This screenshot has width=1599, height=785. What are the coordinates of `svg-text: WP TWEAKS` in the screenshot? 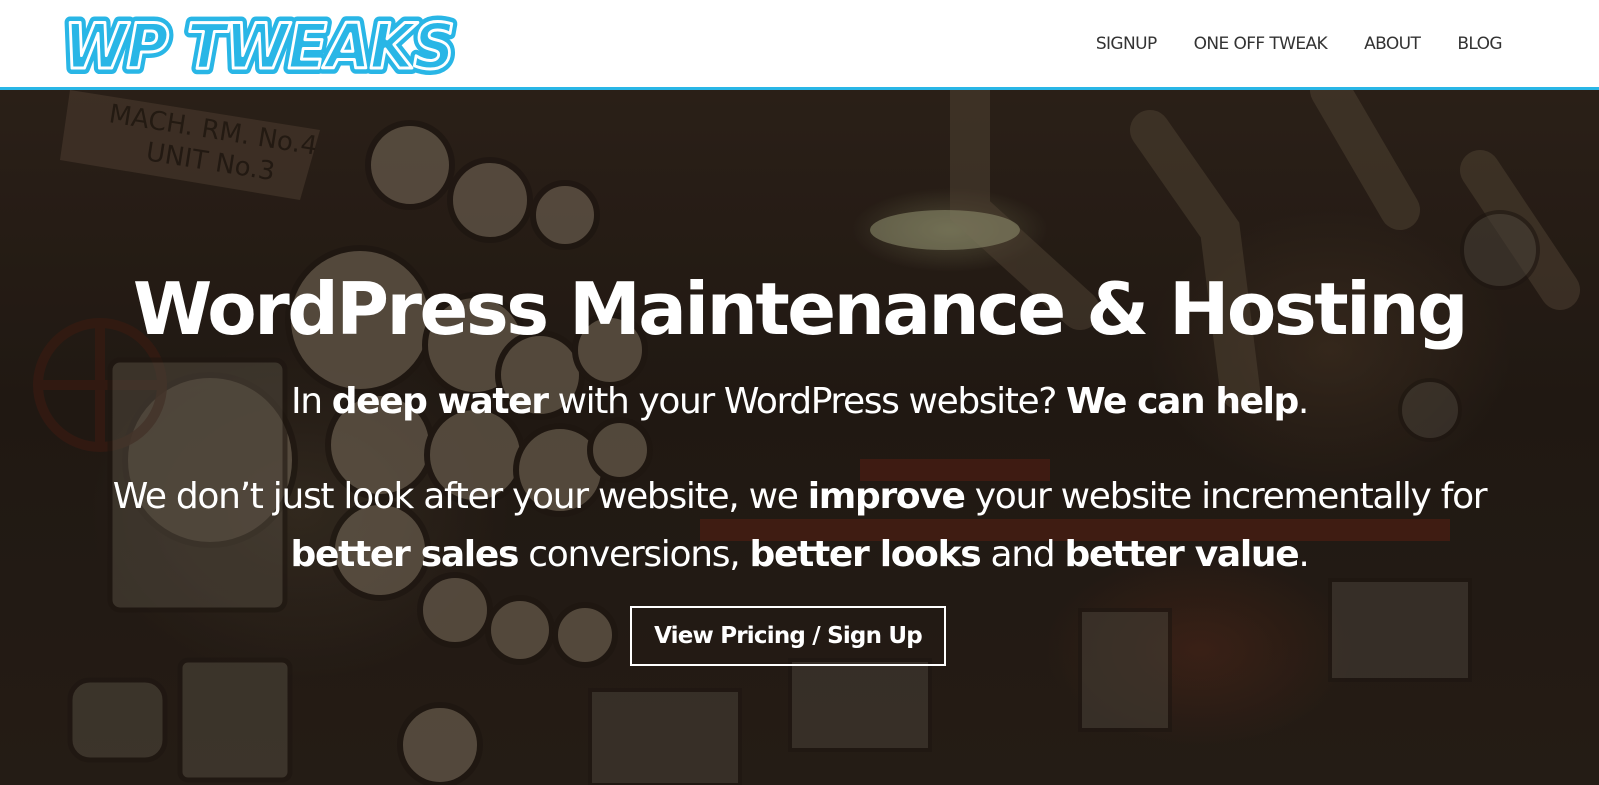 It's located at (259, 44).